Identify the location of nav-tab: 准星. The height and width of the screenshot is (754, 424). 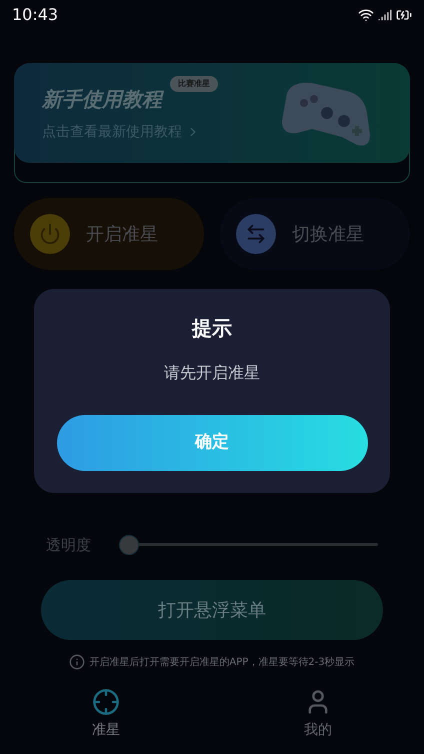
(106, 719).